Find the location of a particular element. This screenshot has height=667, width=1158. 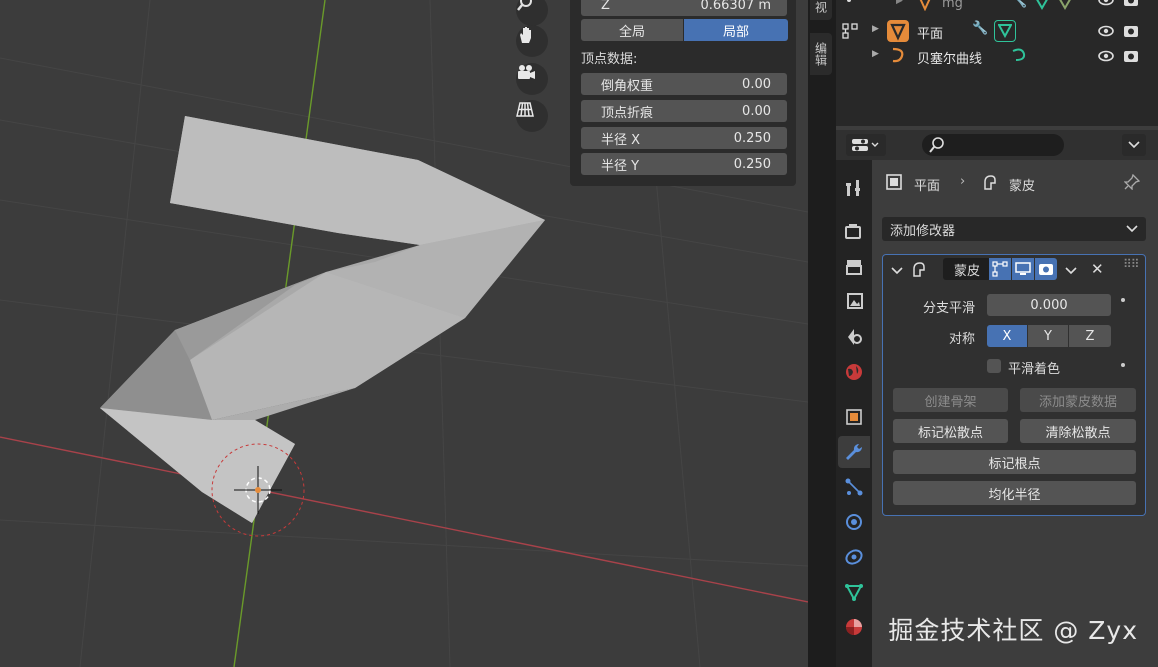

add-skin-data-button: 添加蒙皮数据 is located at coordinates (1078, 400).